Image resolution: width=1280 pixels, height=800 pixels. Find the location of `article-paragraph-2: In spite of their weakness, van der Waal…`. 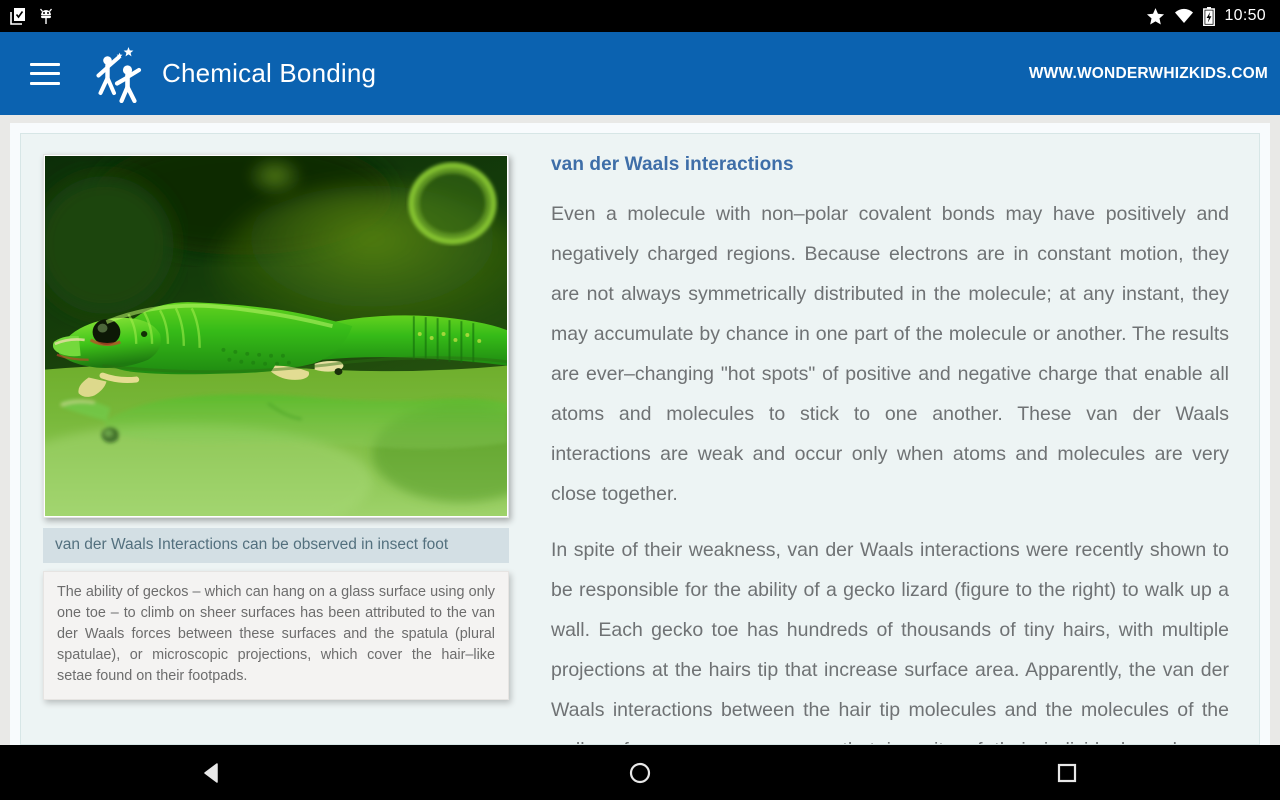

article-paragraph-2: In spite of their weakness, van der Waal… is located at coordinates (890, 641).